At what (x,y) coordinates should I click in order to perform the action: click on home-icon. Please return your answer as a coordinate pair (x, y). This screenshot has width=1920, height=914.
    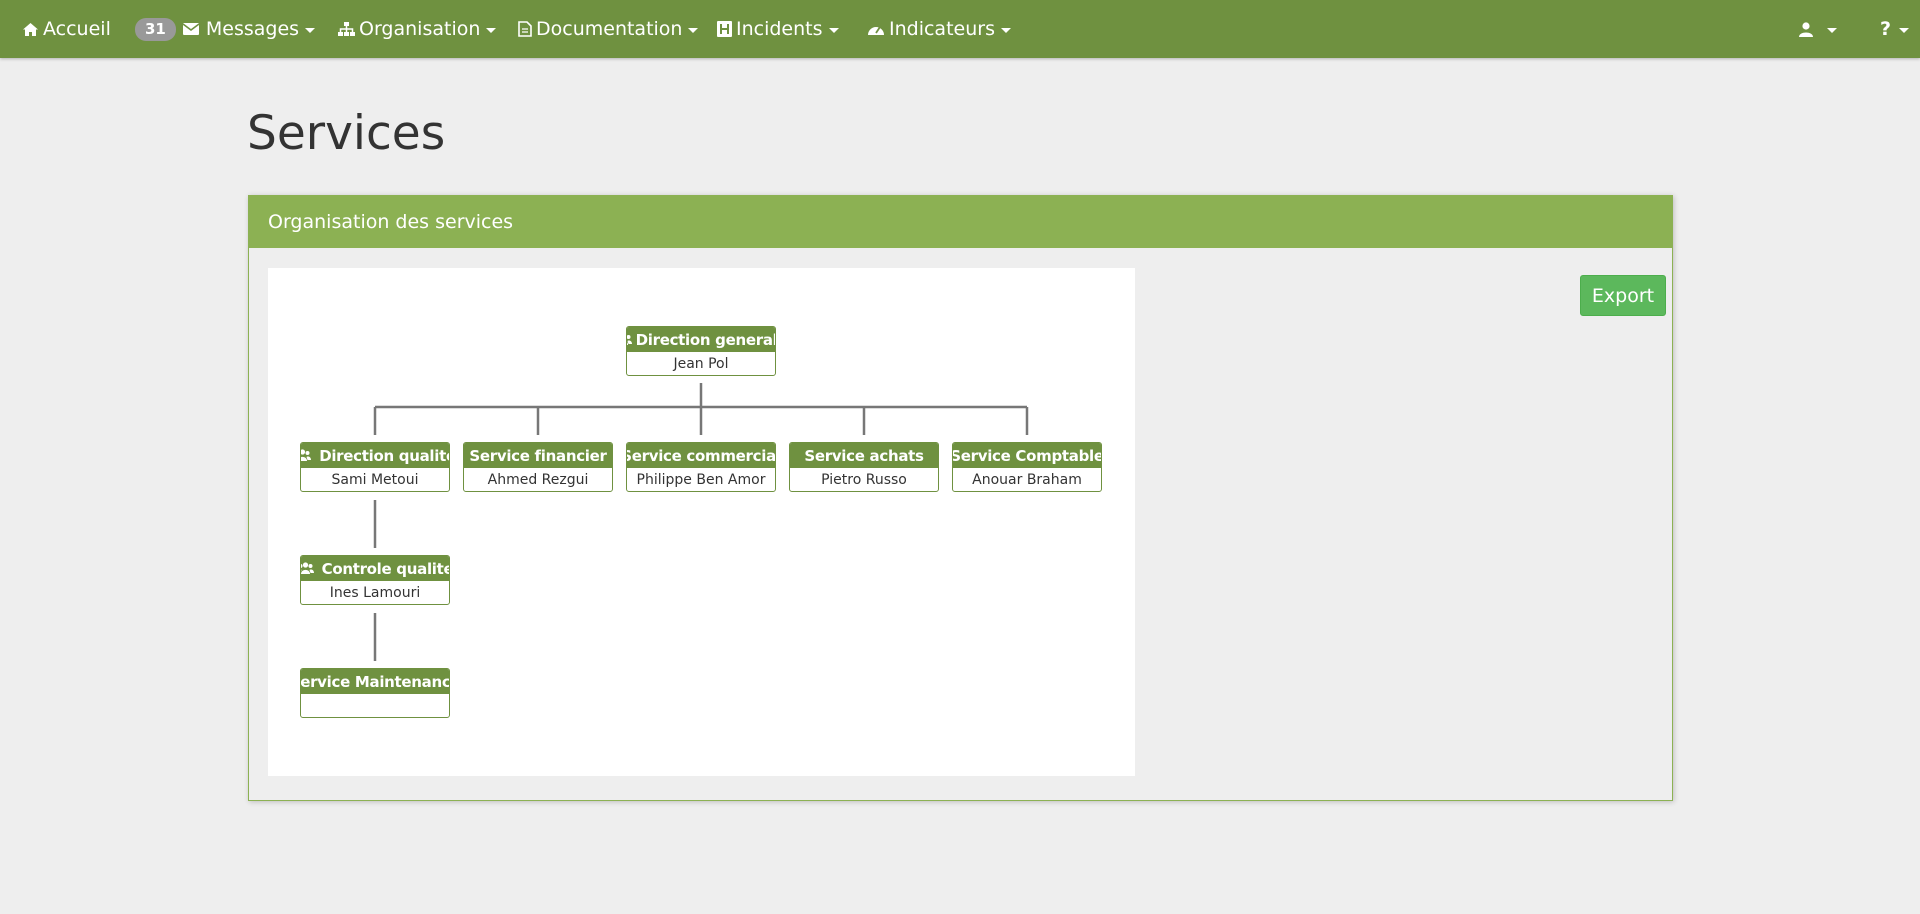
    Looking at the image, I should click on (30, 29).